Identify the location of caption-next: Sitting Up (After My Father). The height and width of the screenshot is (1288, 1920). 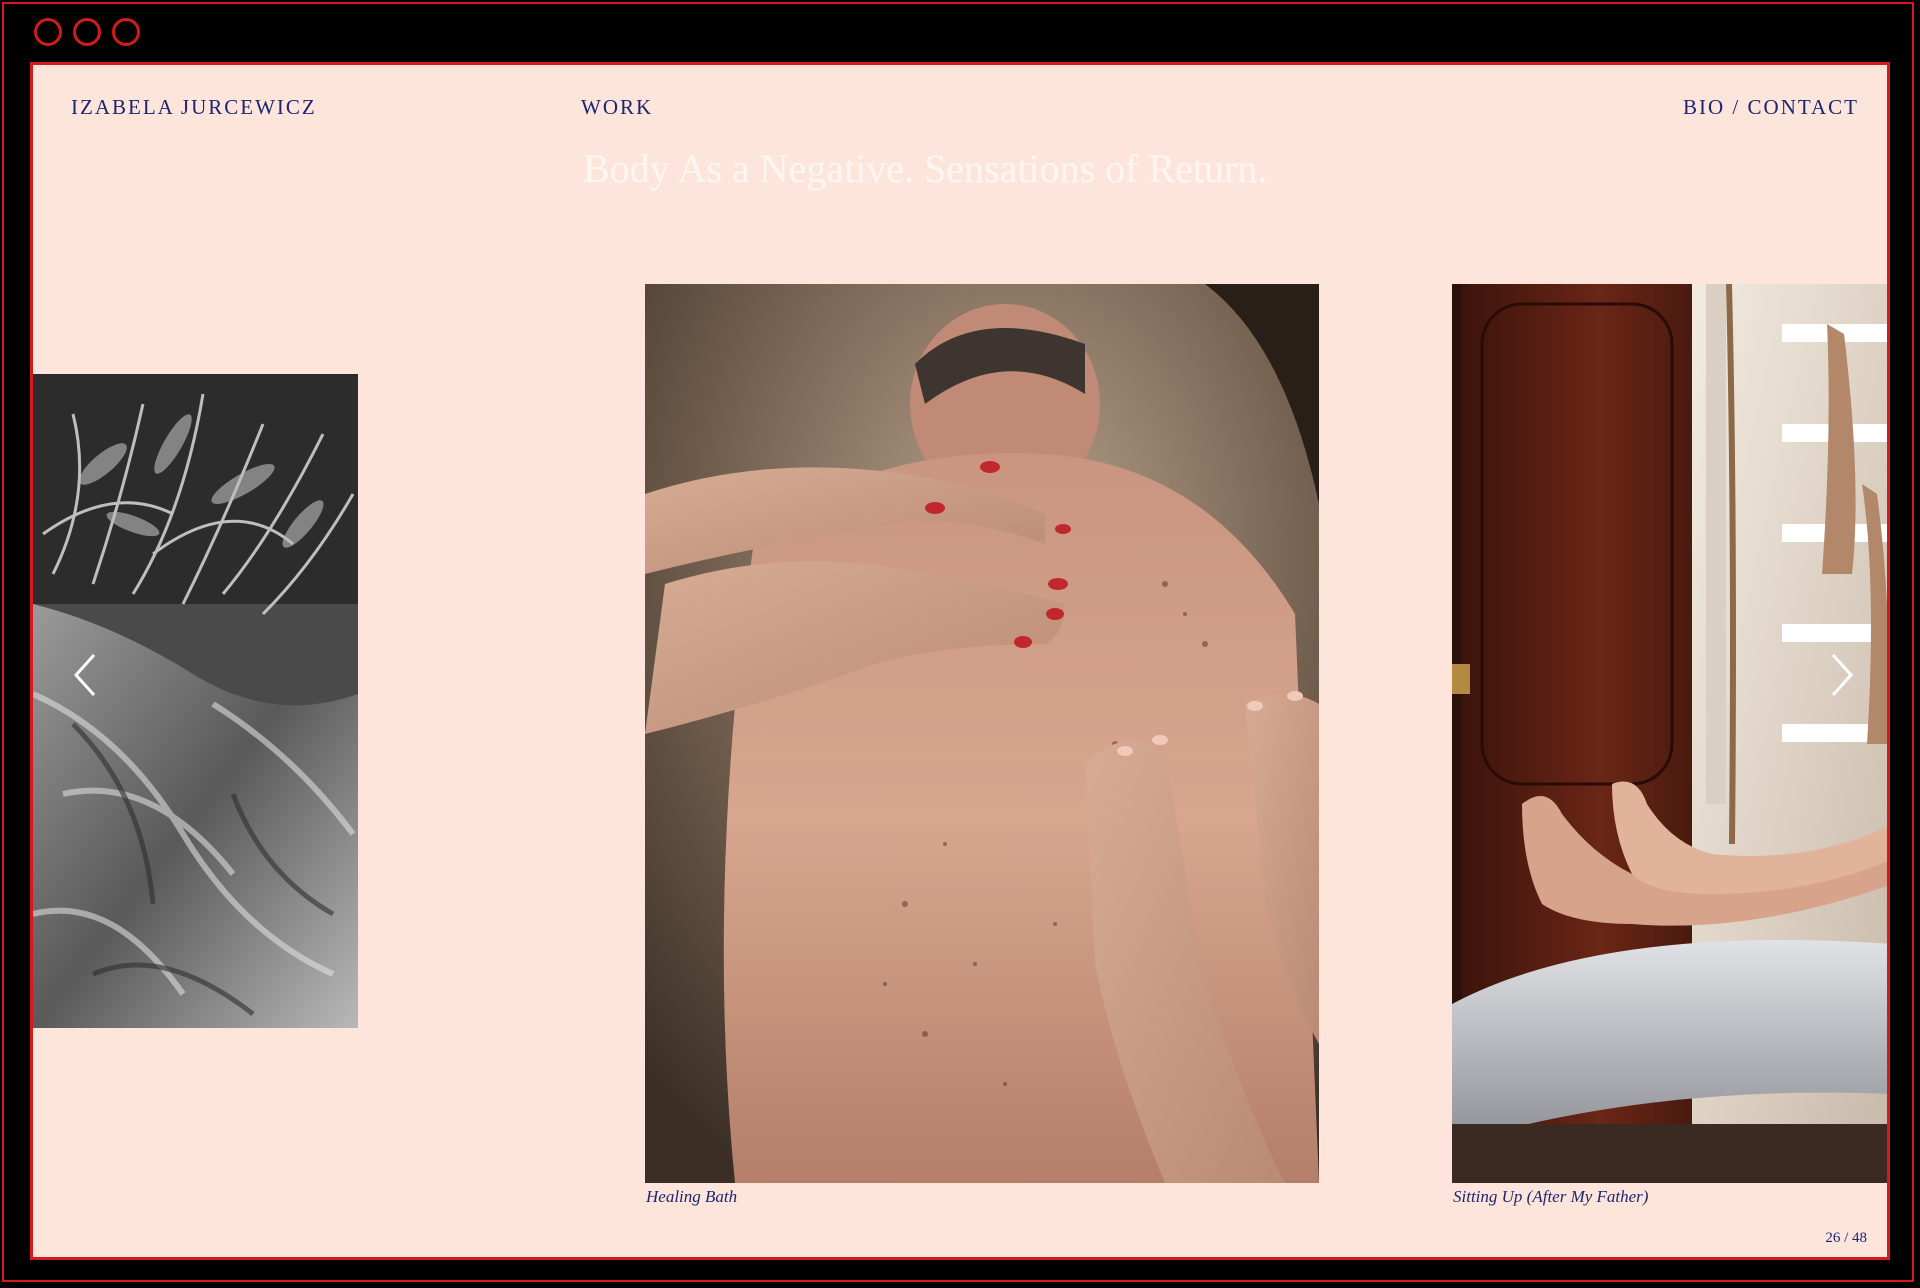
(1551, 1196).